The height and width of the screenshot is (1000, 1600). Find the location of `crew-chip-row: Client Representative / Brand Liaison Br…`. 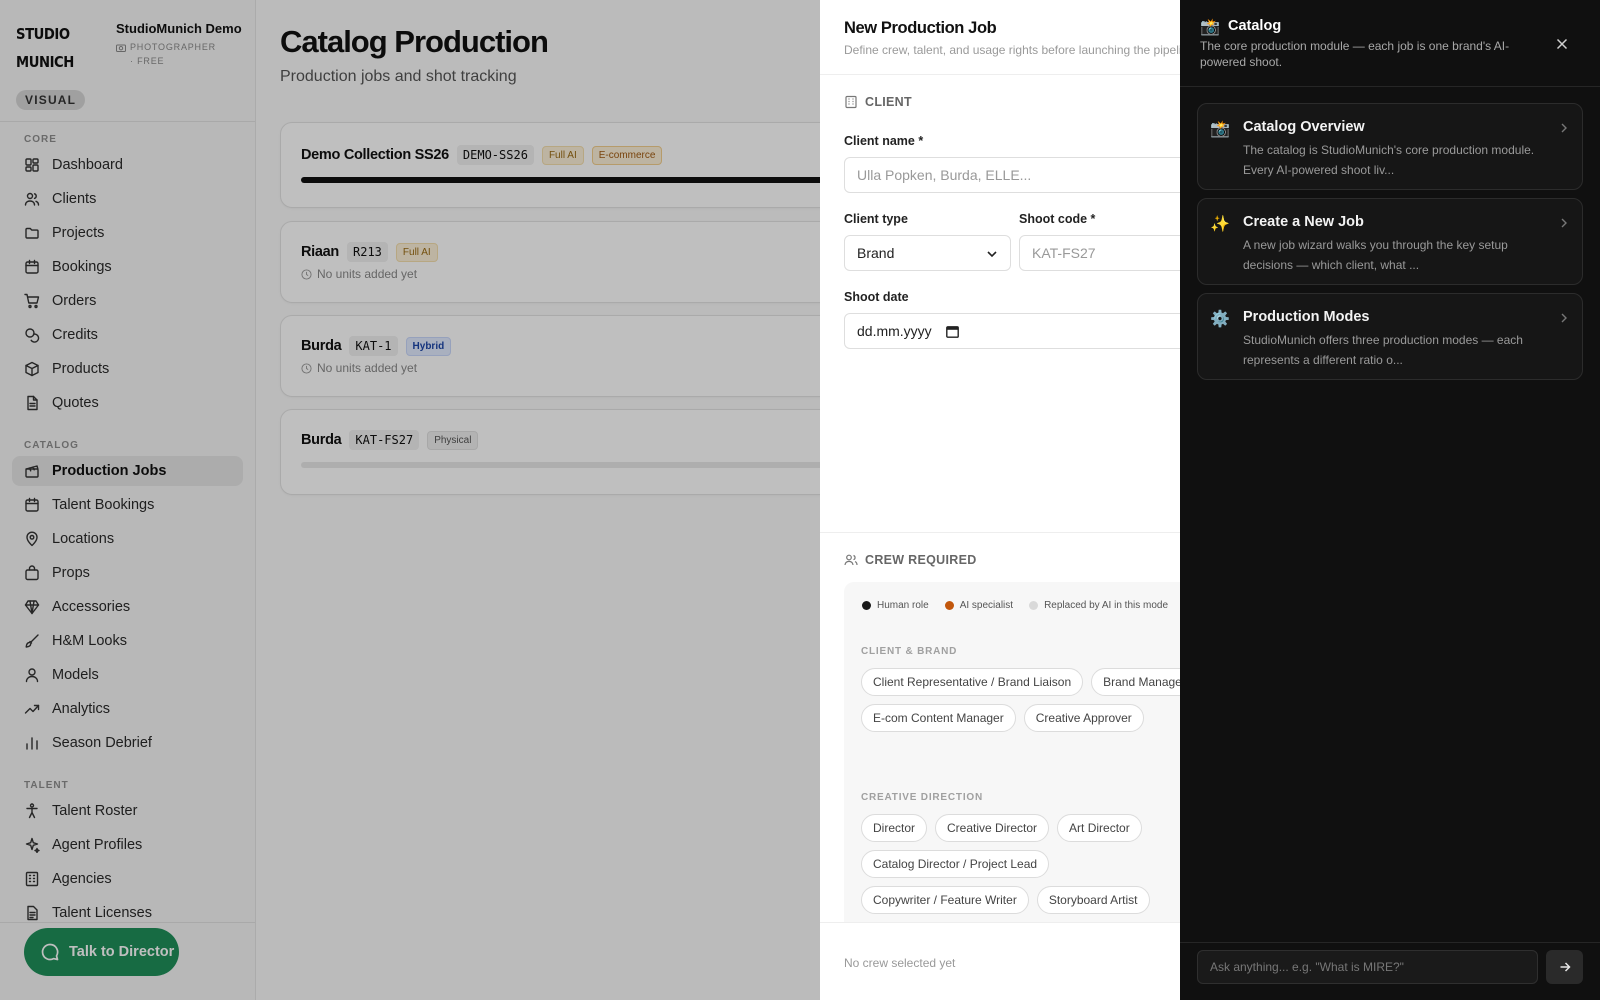

crew-chip-row: Client Representative / Brand Liaison Br… is located at coordinates (1020, 682).